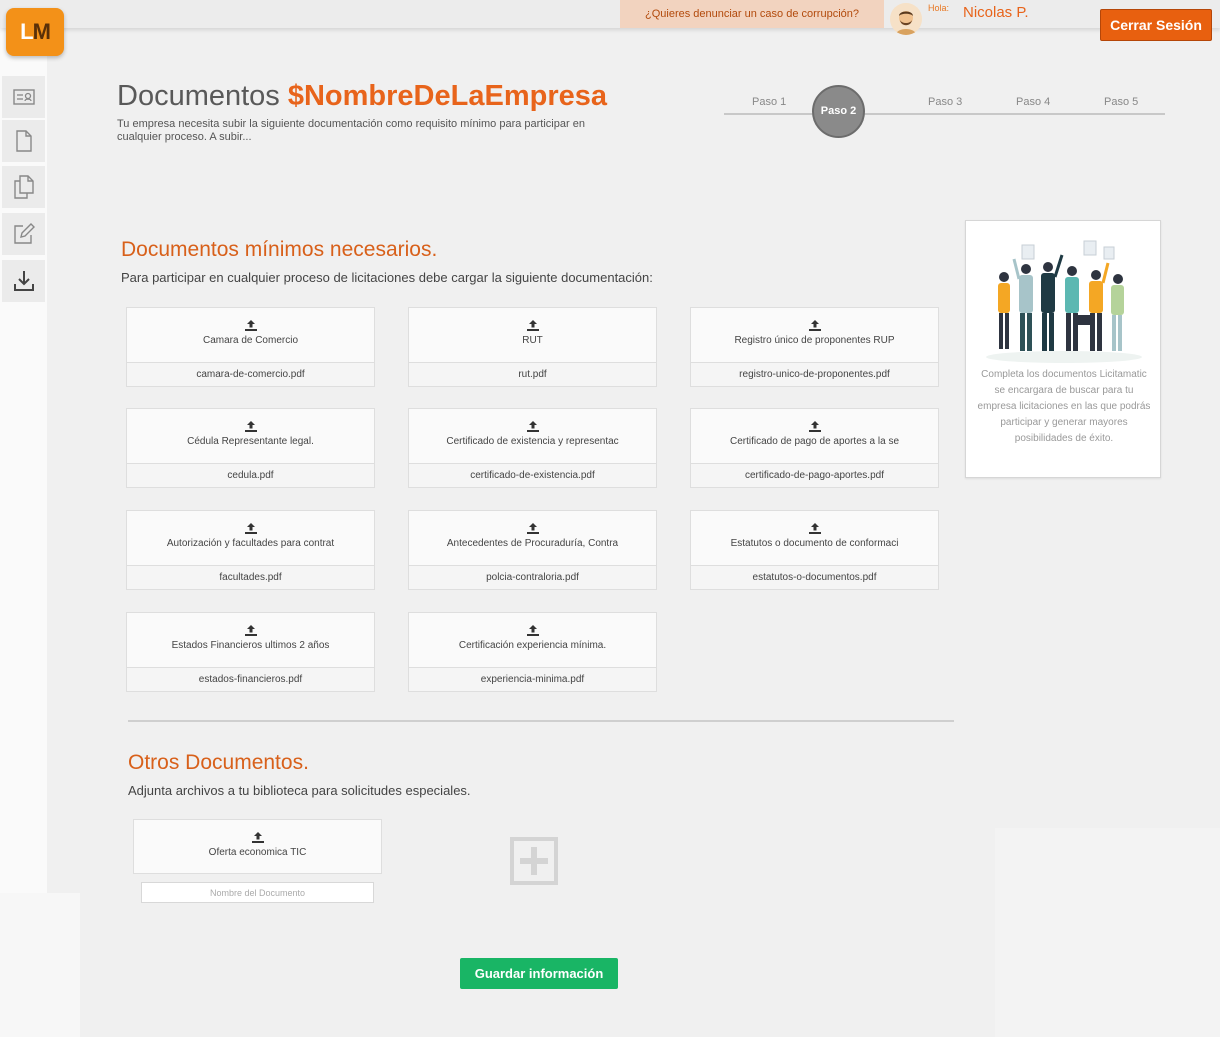  What do you see at coordinates (534, 861) in the screenshot?
I see `add-document-button` at bounding box center [534, 861].